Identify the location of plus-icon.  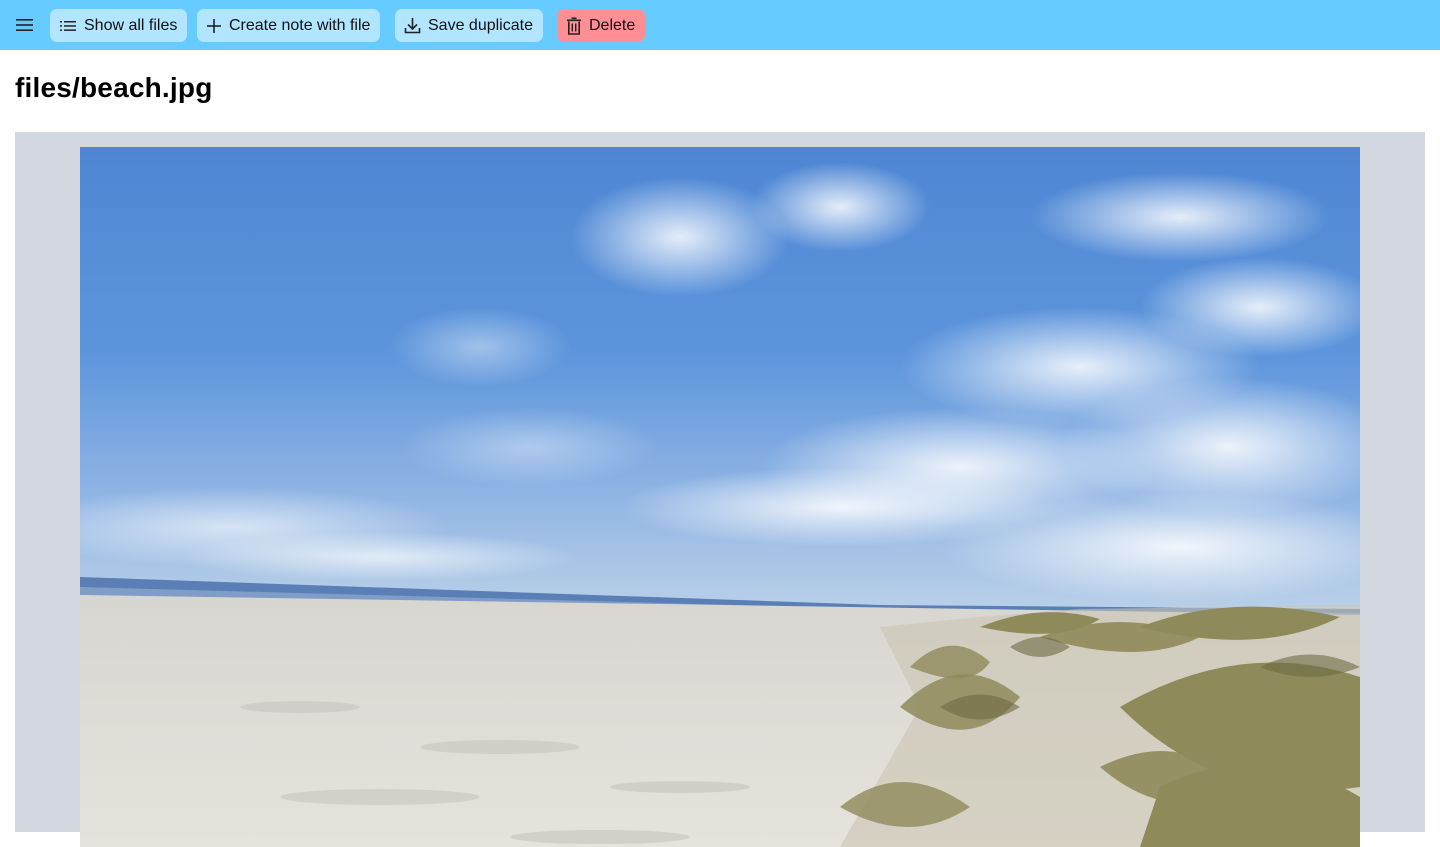
(214, 25).